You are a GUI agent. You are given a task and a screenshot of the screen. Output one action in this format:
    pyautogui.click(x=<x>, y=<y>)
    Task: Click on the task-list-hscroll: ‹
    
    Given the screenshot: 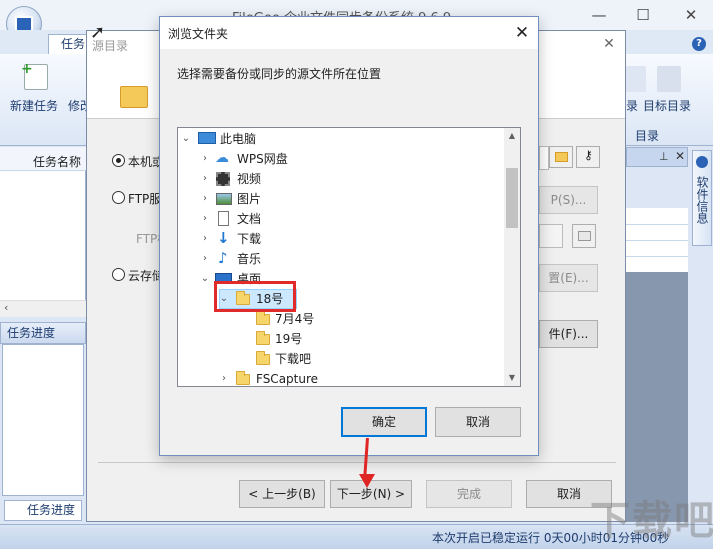 What is the action you would take?
    pyautogui.click(x=43, y=308)
    